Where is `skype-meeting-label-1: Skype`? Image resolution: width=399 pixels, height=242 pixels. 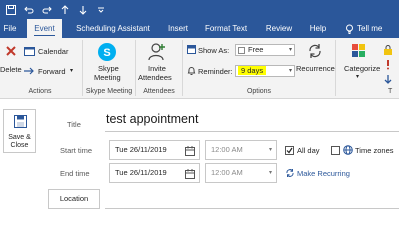 skype-meeting-label-1: Skype is located at coordinates (108, 68).